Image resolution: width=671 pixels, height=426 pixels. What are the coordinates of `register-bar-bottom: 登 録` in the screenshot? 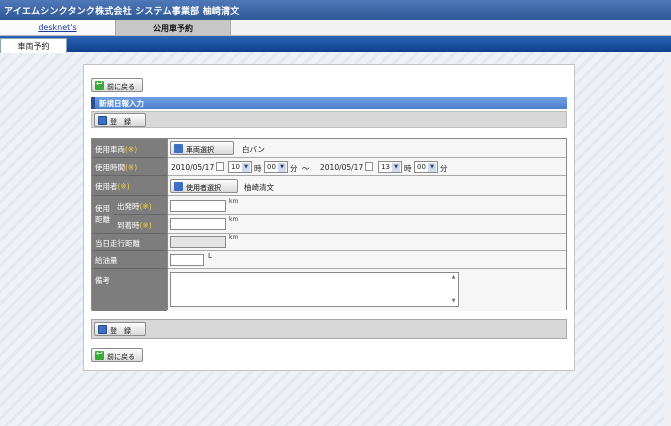 It's located at (329, 329).